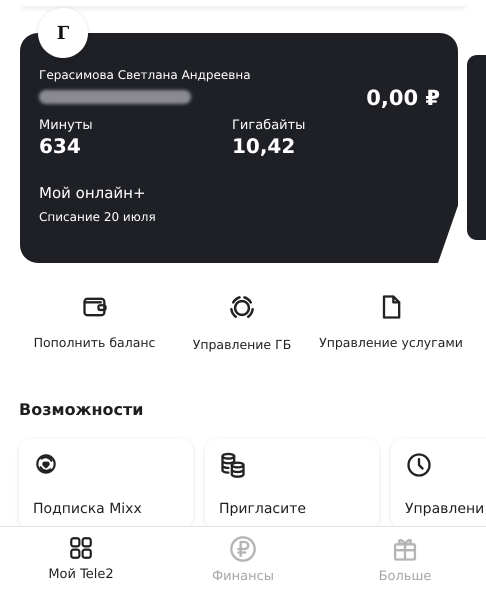 The height and width of the screenshot is (604, 486). What do you see at coordinates (438, 484) in the screenshot?
I see `feature-card: Управлени` at bounding box center [438, 484].